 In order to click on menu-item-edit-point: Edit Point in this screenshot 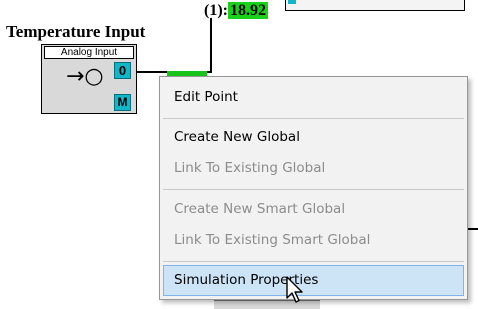, I will do `click(313, 97)`.